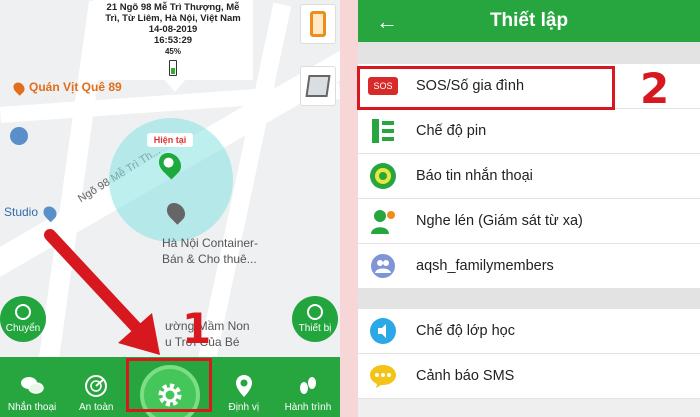 Image resolution: width=700 pixels, height=417 pixels. Describe the element at coordinates (383, 266) in the screenshot. I see `family-members-icon` at that location.